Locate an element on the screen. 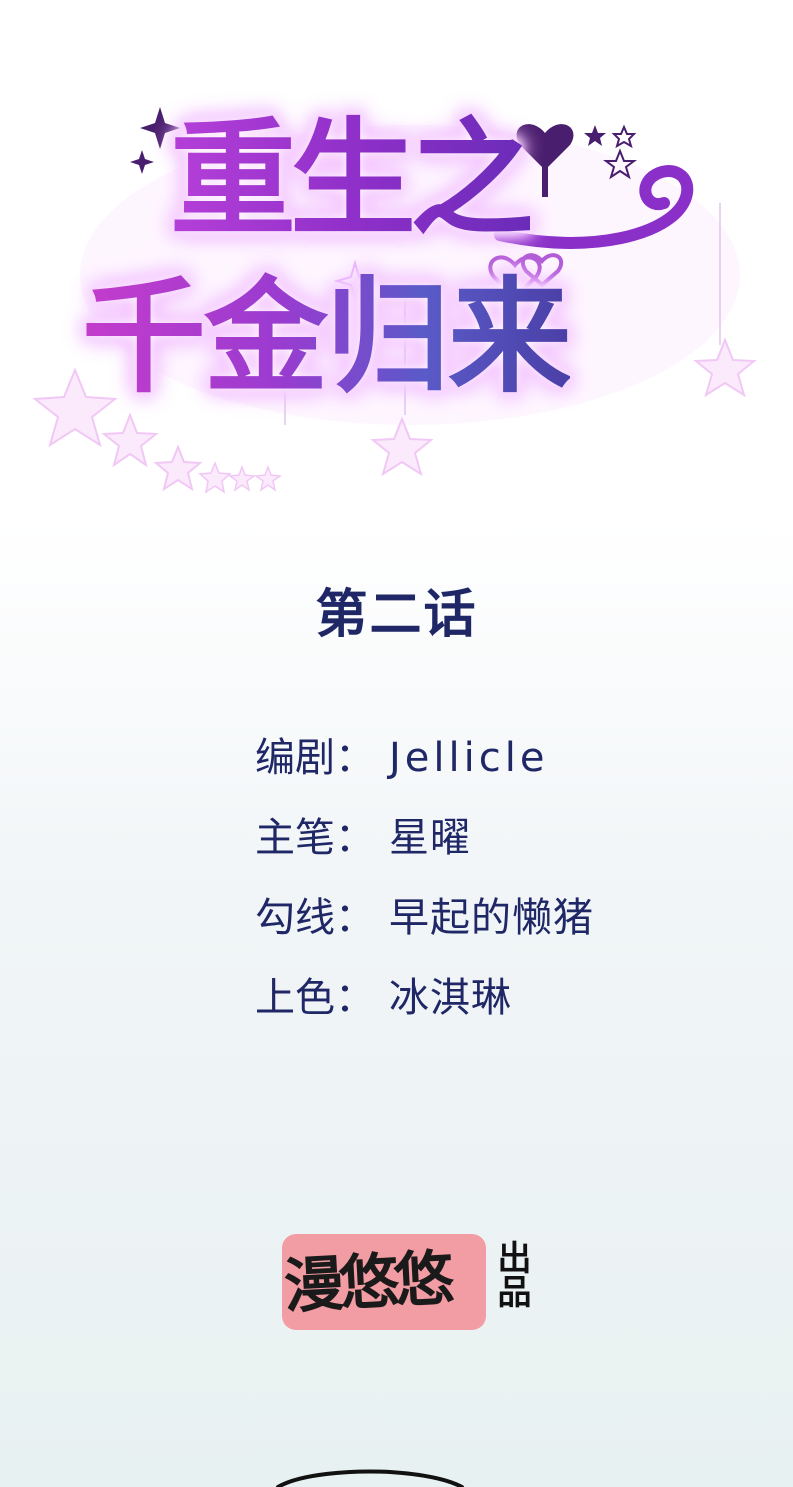 This screenshot has width=793, height=1487. publisher-name: 漫悠悠 is located at coordinates (366, 1283).